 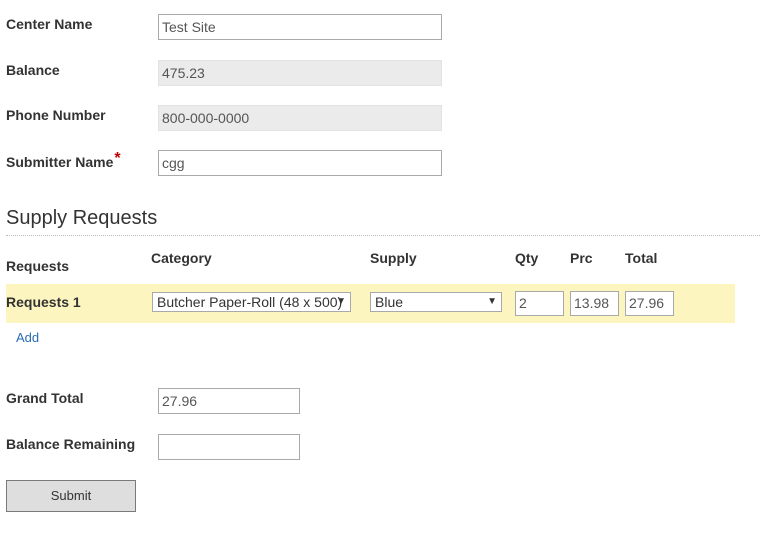 I want to click on header-qty: Qty, so click(x=527, y=258).